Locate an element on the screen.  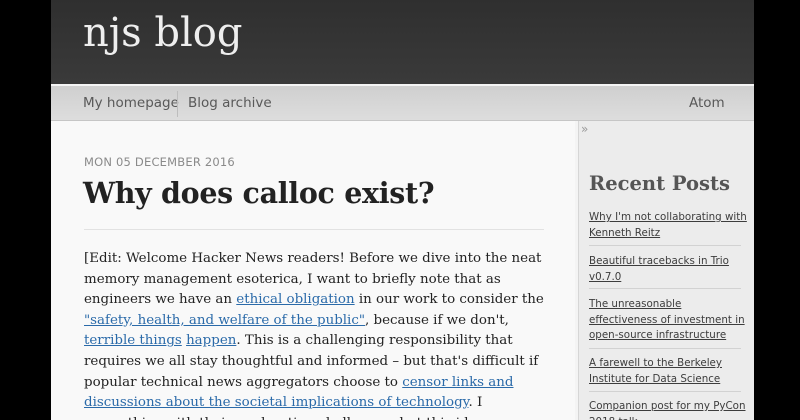
nav-link-archive: Blog archive is located at coordinates (230, 103).